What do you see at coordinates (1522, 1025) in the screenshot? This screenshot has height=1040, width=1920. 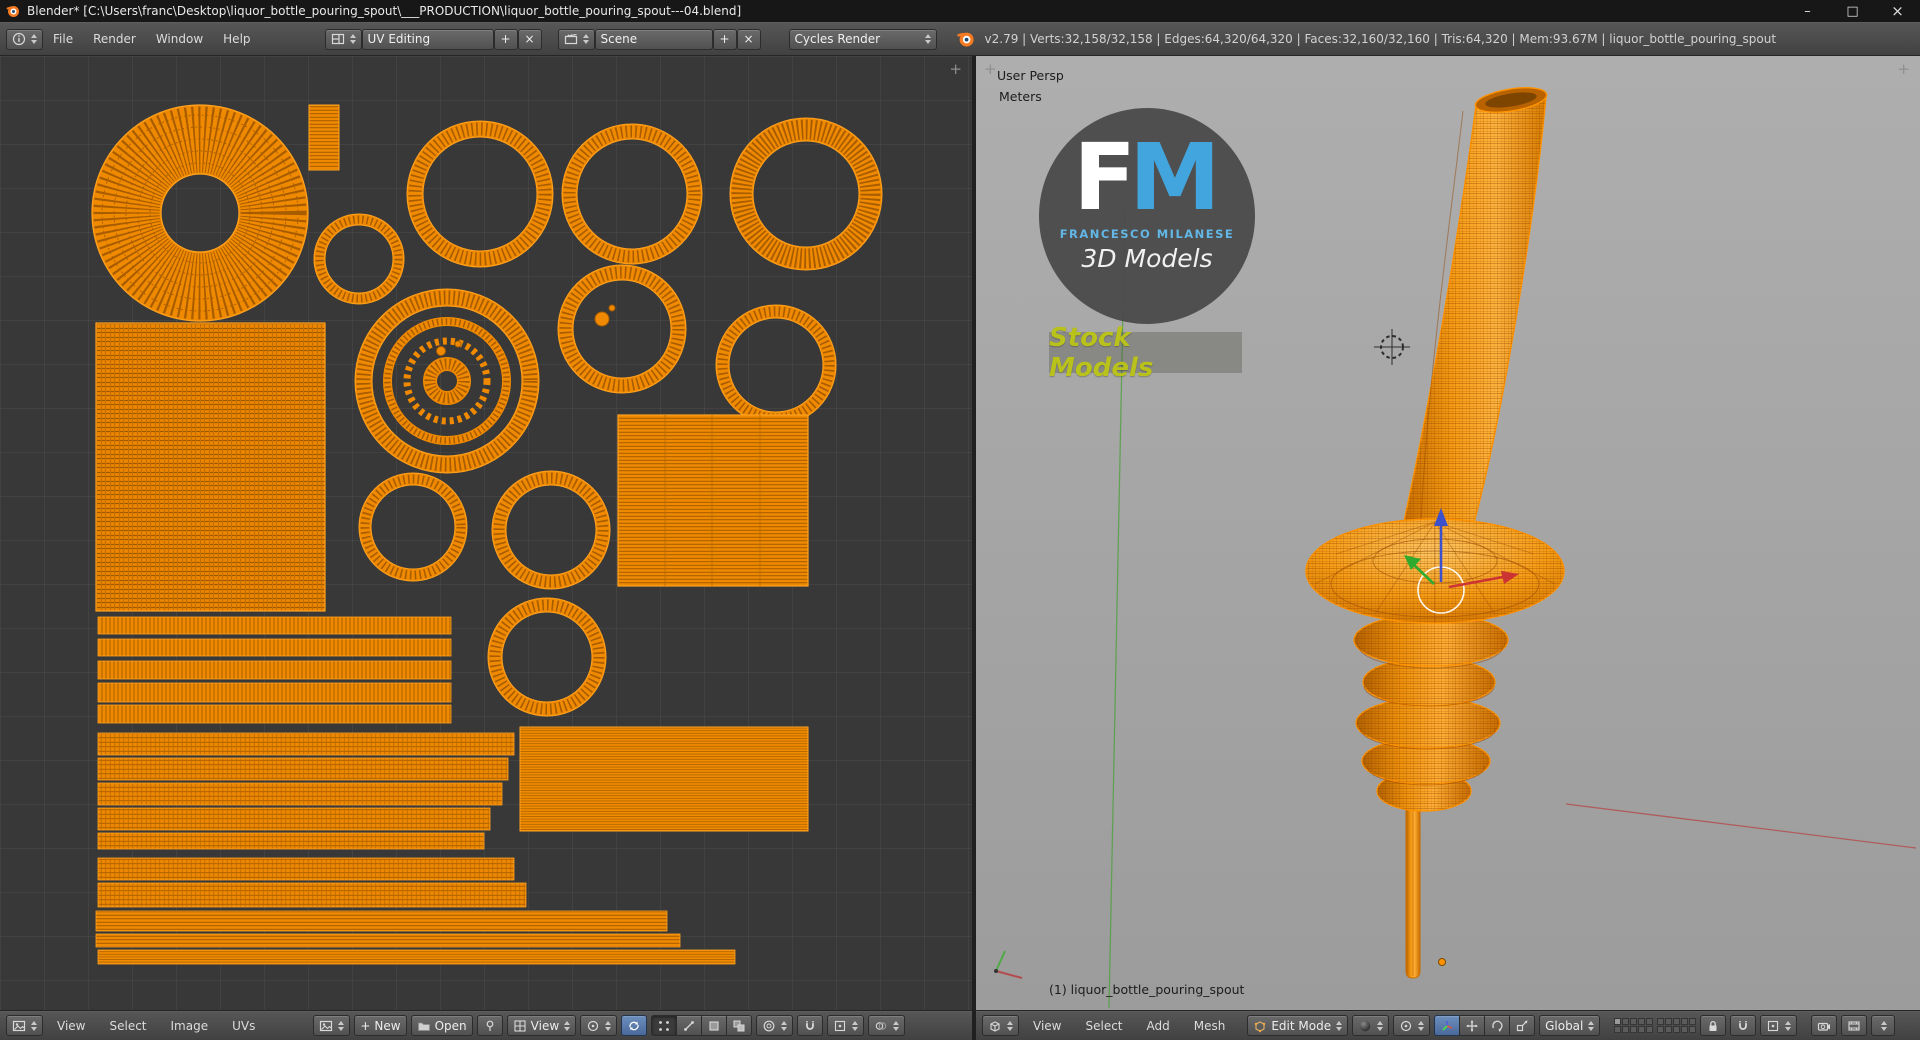 I see `manipulator-scale-button` at bounding box center [1522, 1025].